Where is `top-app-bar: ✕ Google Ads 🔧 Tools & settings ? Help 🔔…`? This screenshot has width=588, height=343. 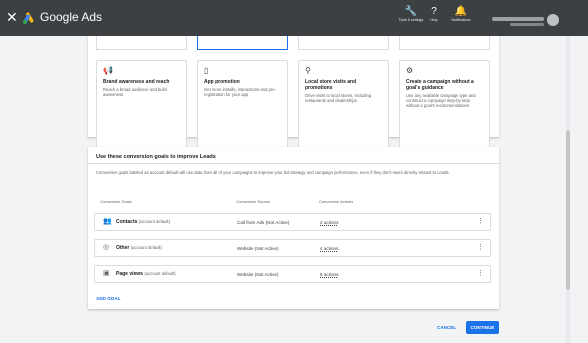
top-app-bar: ✕ Google Ads 🔧 Tools & settings ? Help 🔔… is located at coordinates (294, 18).